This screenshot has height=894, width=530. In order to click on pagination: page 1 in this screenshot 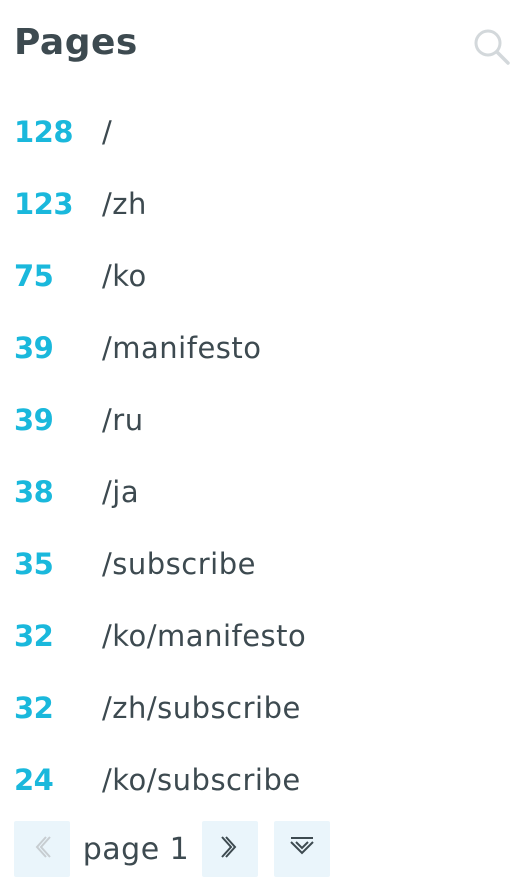, I will do `click(172, 849)`.